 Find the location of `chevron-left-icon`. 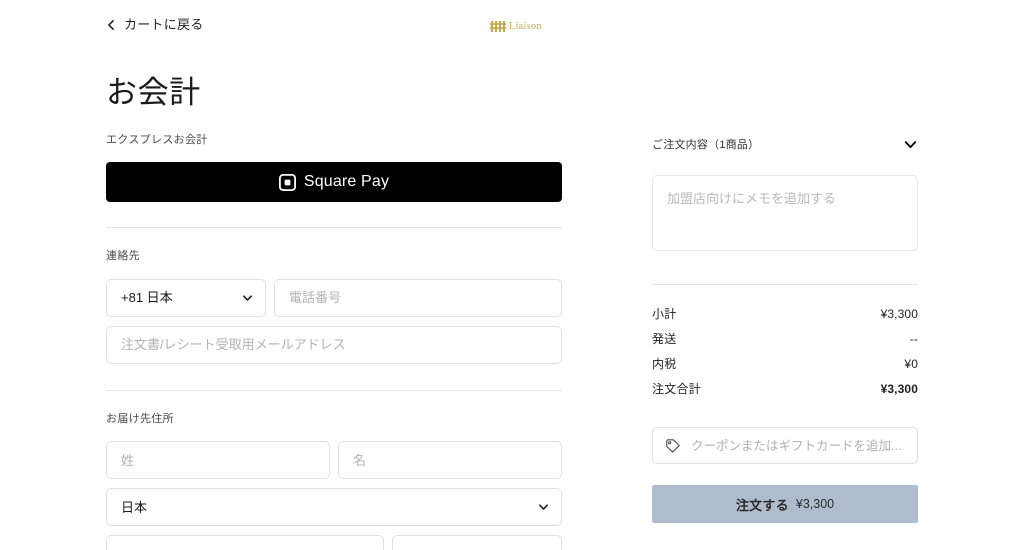

chevron-left-icon is located at coordinates (111, 24).